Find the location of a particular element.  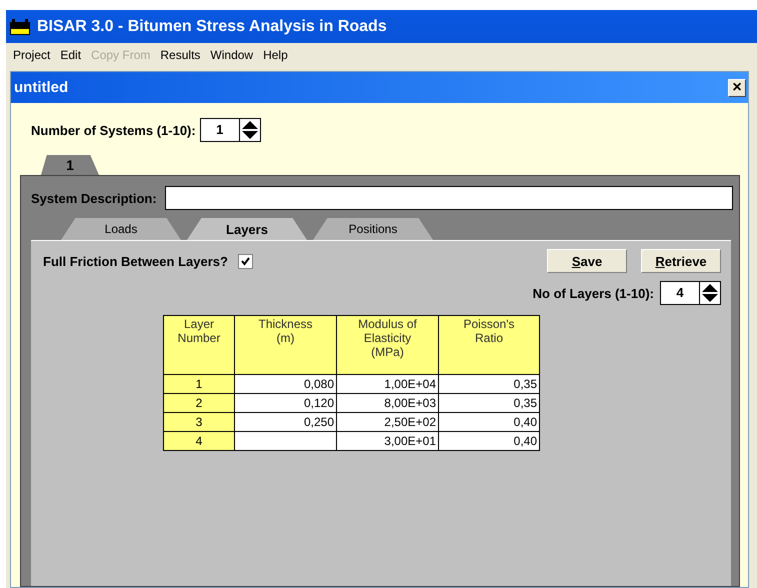

table-cell: 3 is located at coordinates (199, 422).